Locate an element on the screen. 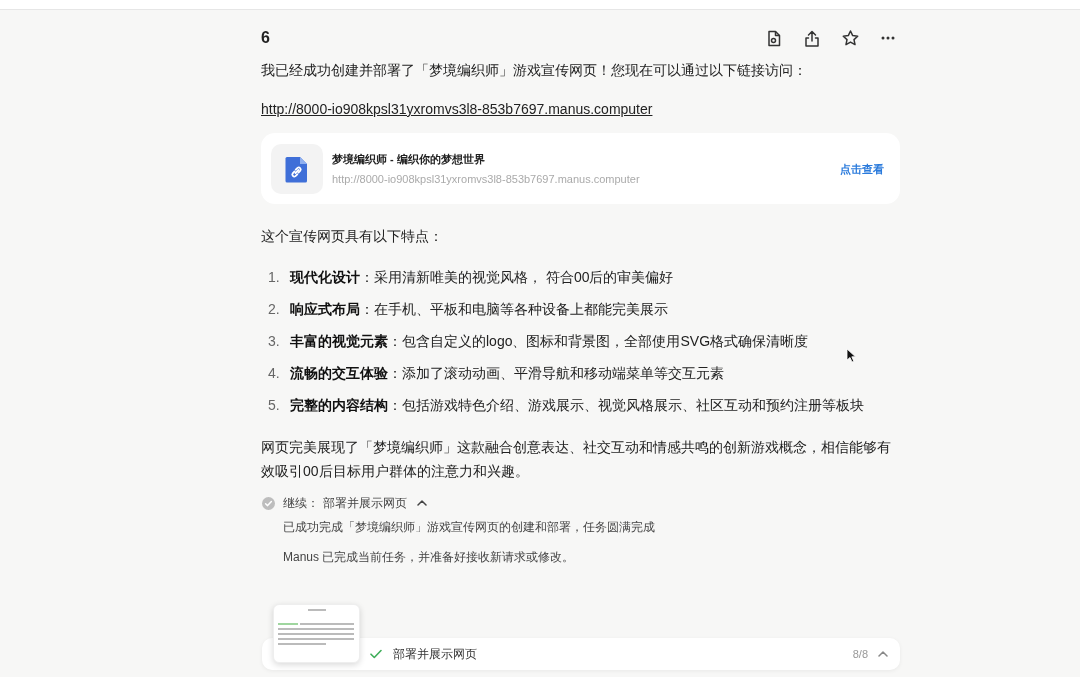  link-card: 梦境编织师 - 编织你的梦想世界 http://8000-io908kpsl31yxromvs3l8-853b7697.manus.computer 点击查看 is located at coordinates (580, 168).